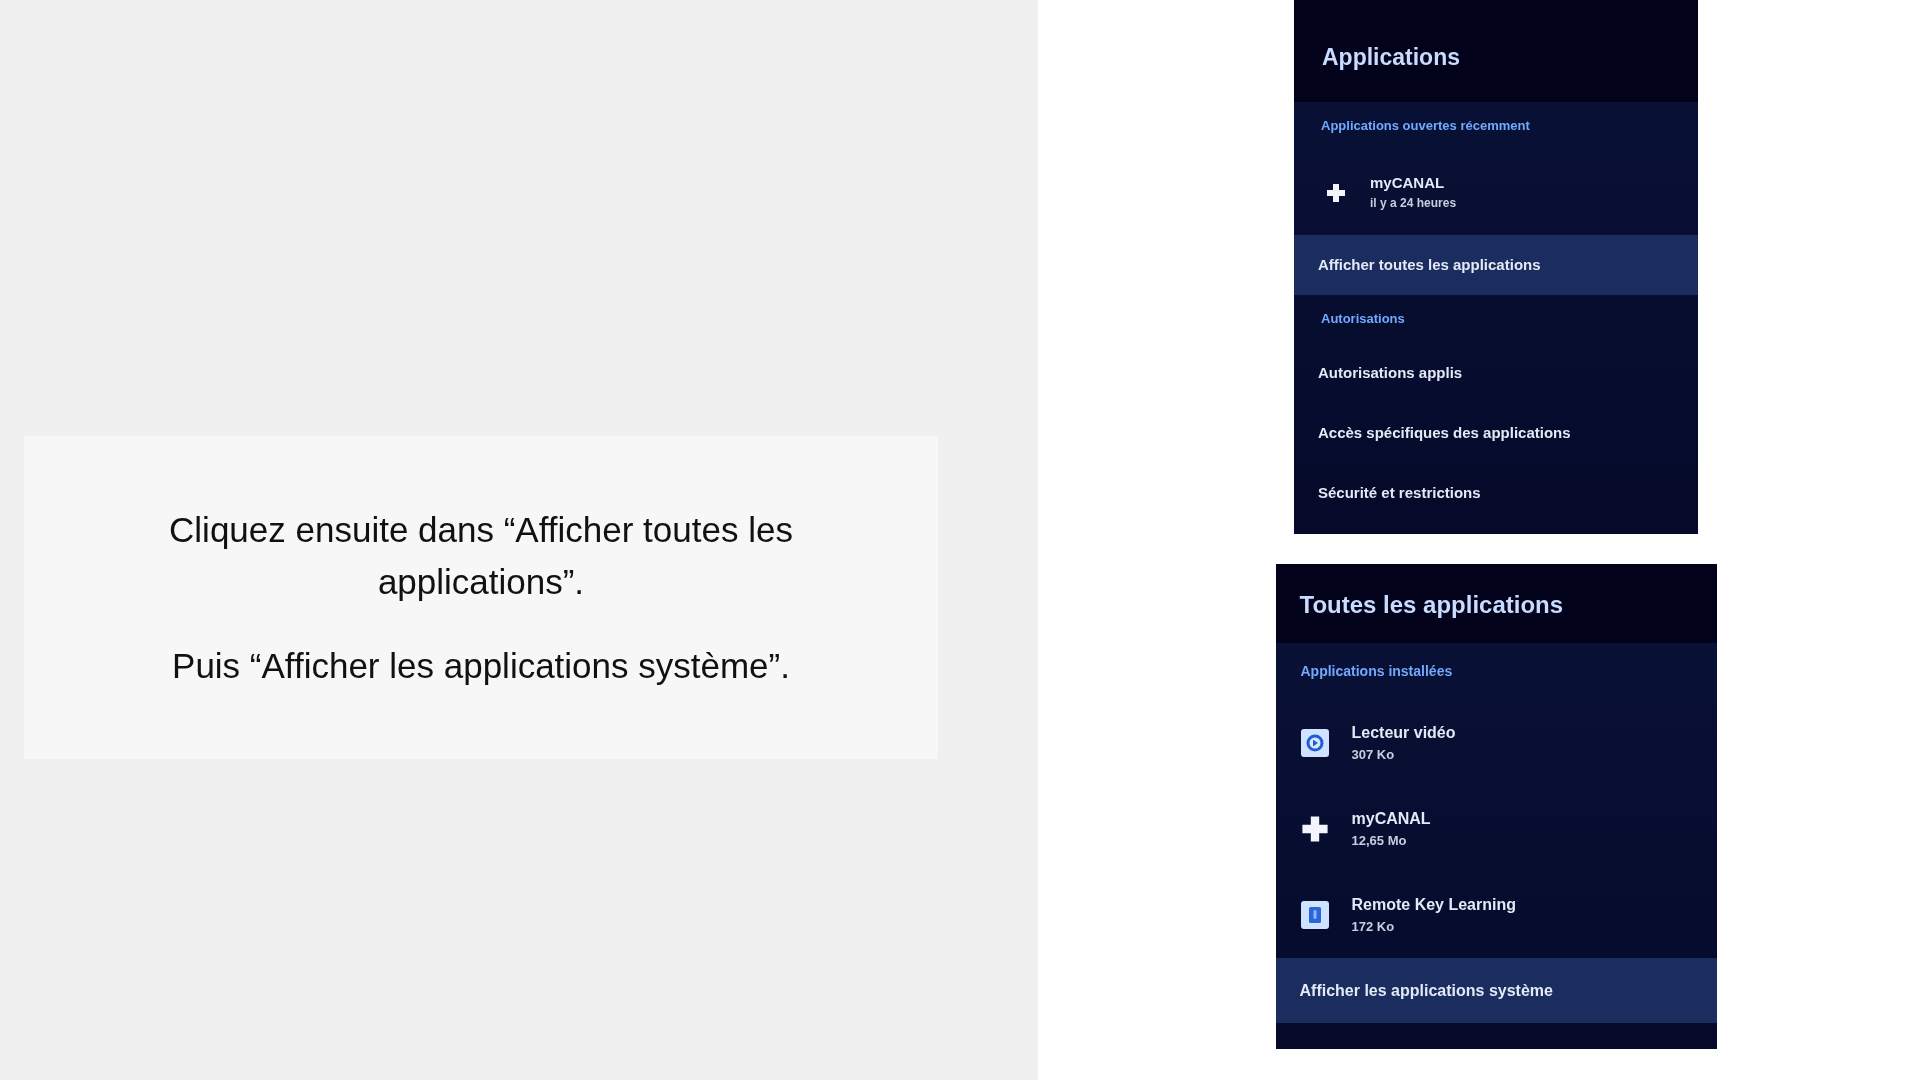  What do you see at coordinates (1496, 373) in the screenshot?
I see `menu-item: Autorisations applis` at bounding box center [1496, 373].